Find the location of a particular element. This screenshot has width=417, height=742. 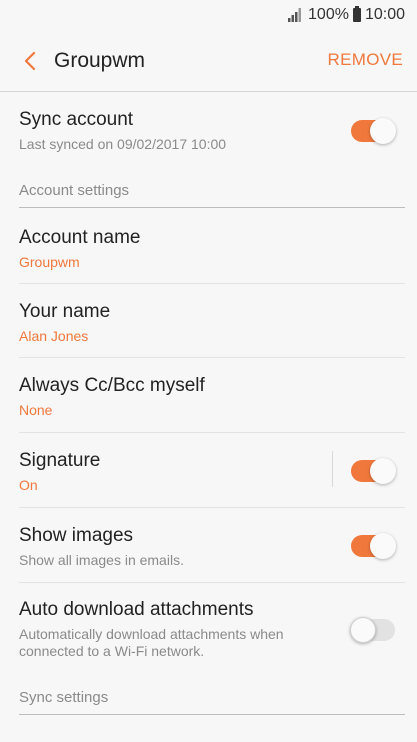

signal-icon is located at coordinates (295, 15).